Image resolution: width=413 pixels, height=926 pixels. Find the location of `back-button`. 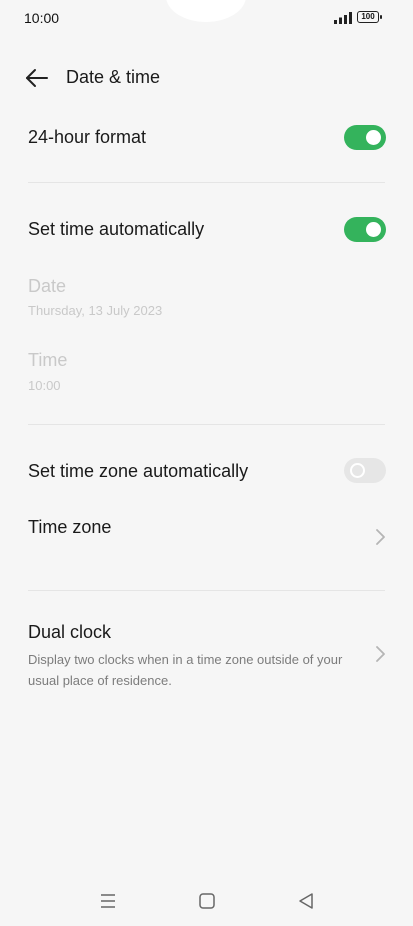

back-button is located at coordinates (36, 78).